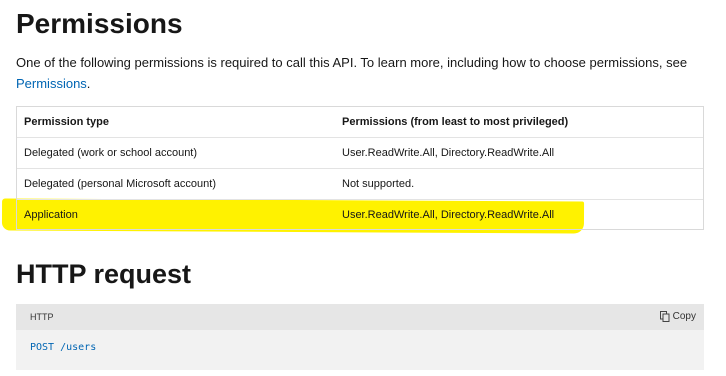  I want to click on permissions-heading: Permissions, so click(99, 23).